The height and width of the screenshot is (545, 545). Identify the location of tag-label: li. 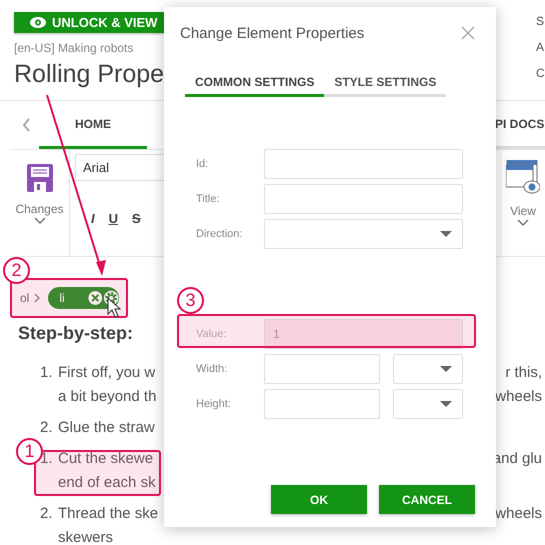
(62, 298).